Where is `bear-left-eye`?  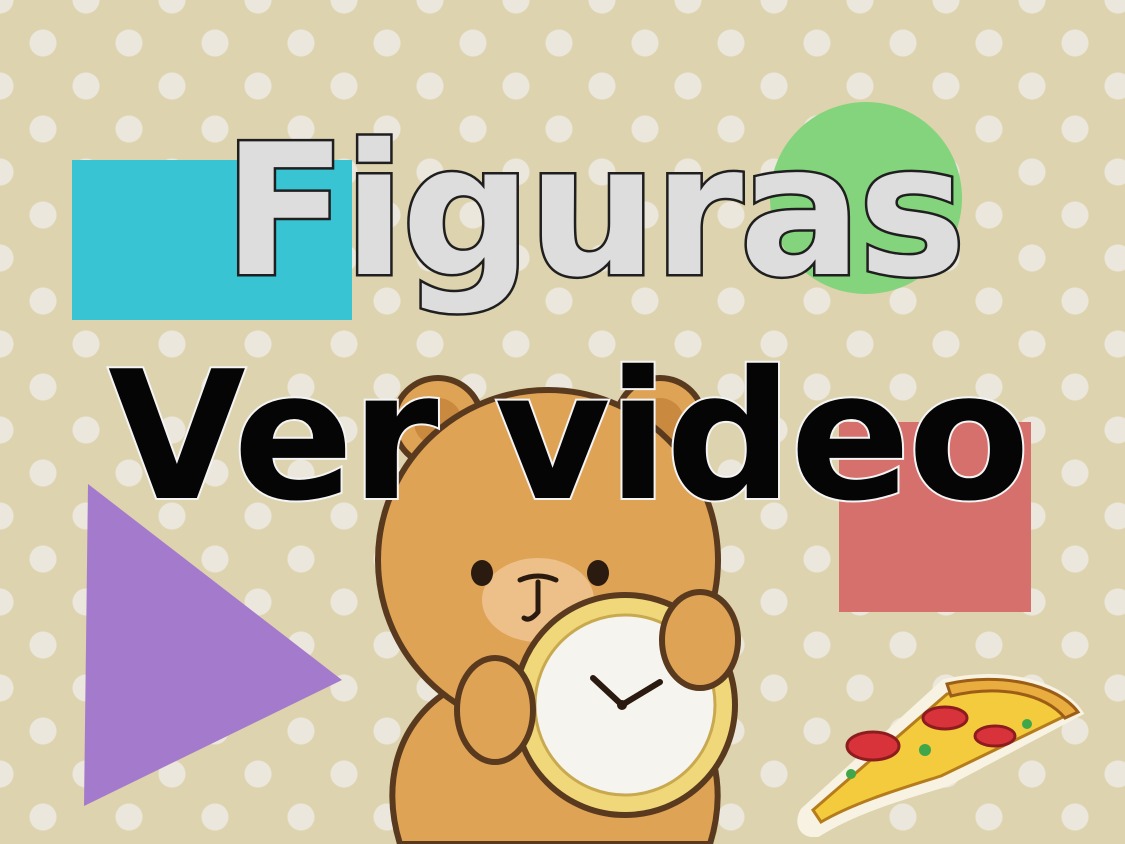 bear-left-eye is located at coordinates (482, 573).